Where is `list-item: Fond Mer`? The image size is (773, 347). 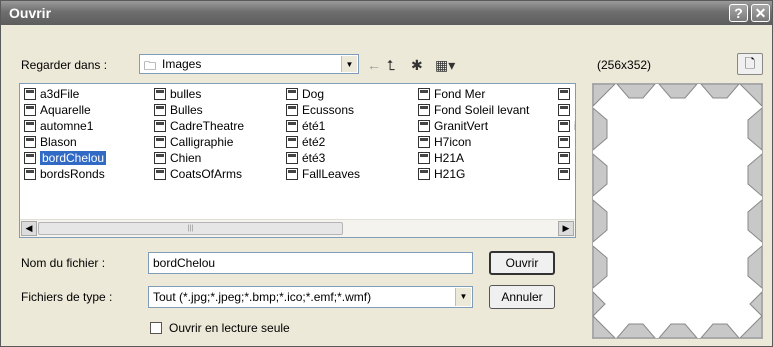
list-item: Fond Mer is located at coordinates (472, 94).